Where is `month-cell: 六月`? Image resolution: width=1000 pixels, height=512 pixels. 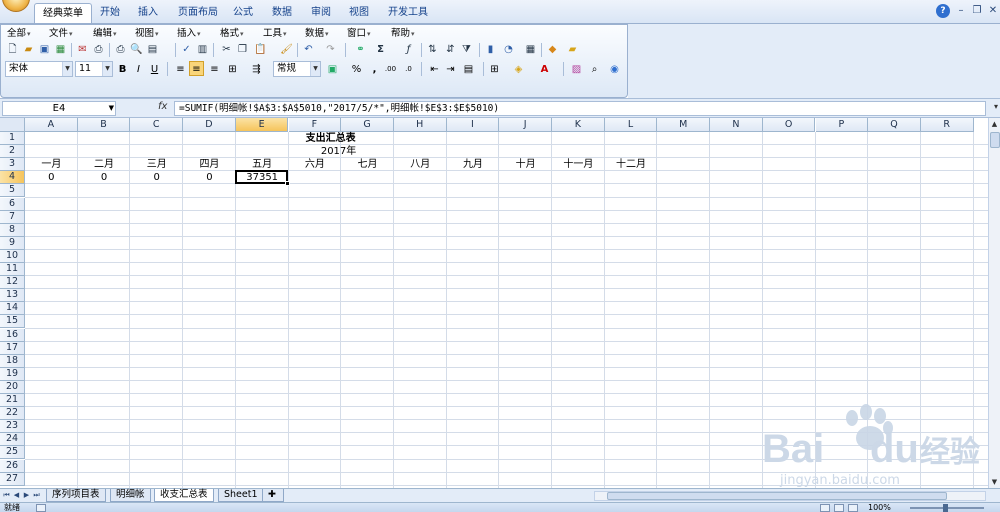
month-cell: 六月 is located at coordinates (315, 164).